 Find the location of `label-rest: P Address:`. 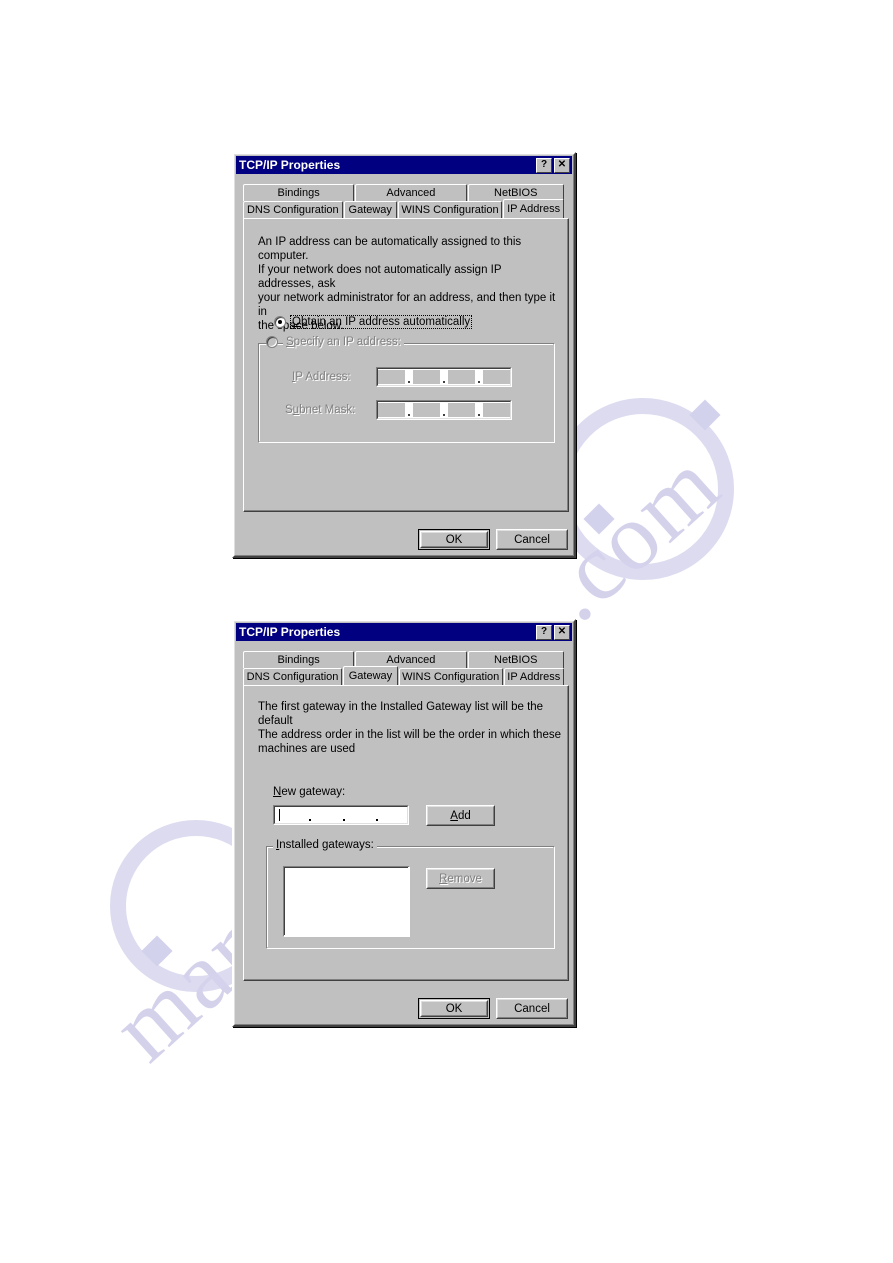

label-rest: P Address: is located at coordinates (323, 377).